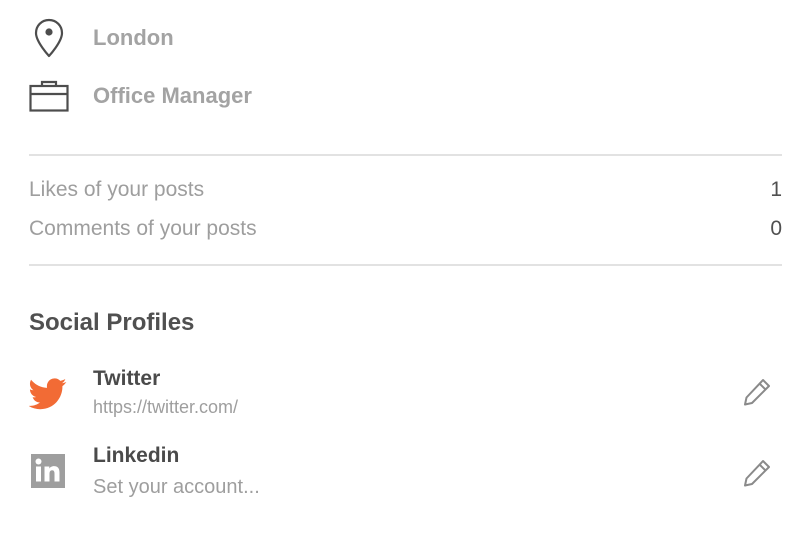 Image resolution: width=804 pixels, height=549 pixels. I want to click on section-title: Social Profiles, so click(112, 322).